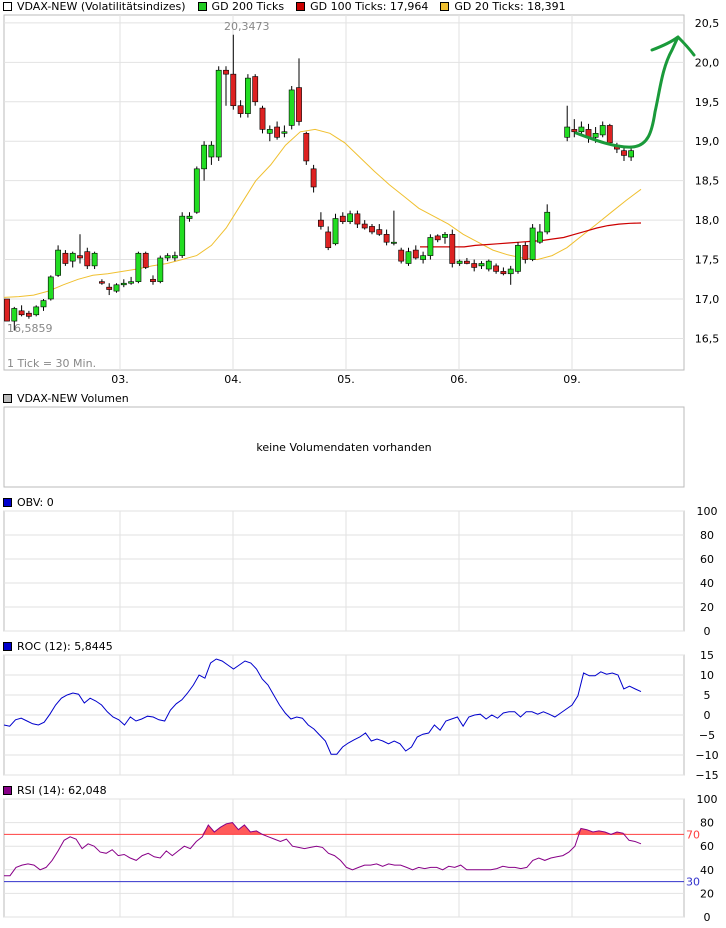 This screenshot has height=928, width=726. I want to click on main-y-tick-label: 19,0, so click(707, 141).